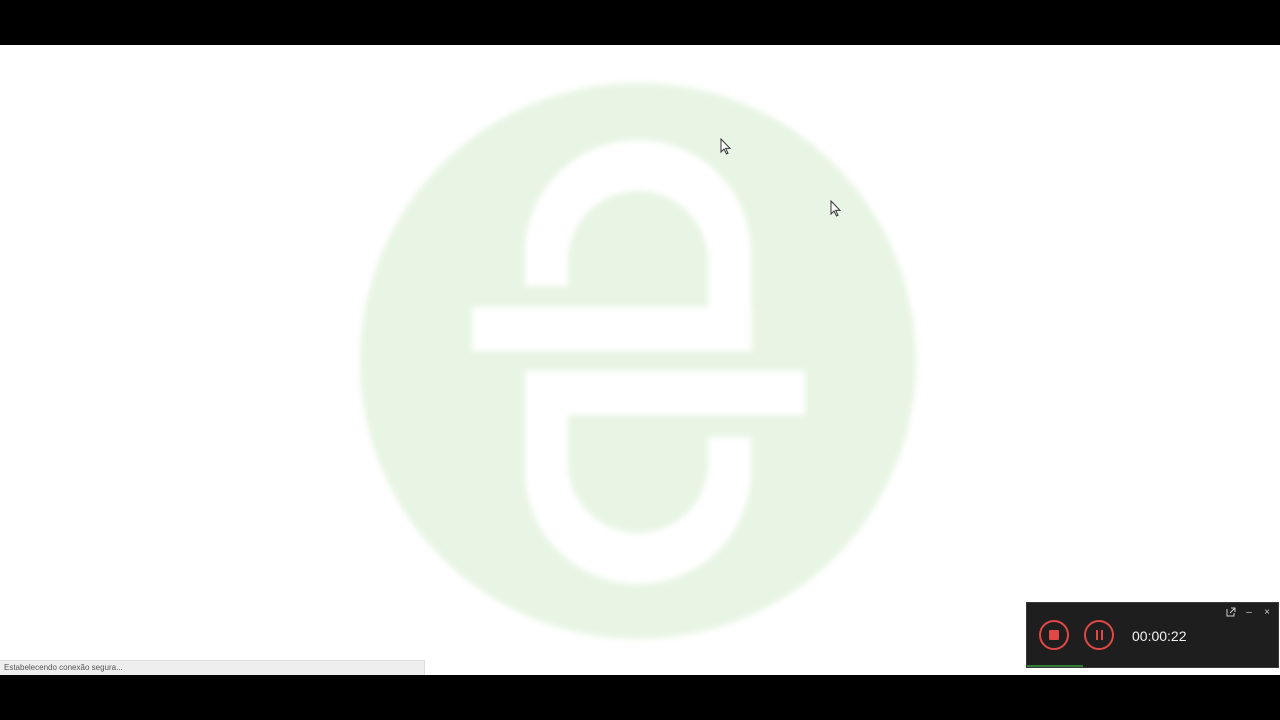 The height and width of the screenshot is (720, 1280). What do you see at coordinates (640, 697) in the screenshot?
I see `letterbox-bottom` at bounding box center [640, 697].